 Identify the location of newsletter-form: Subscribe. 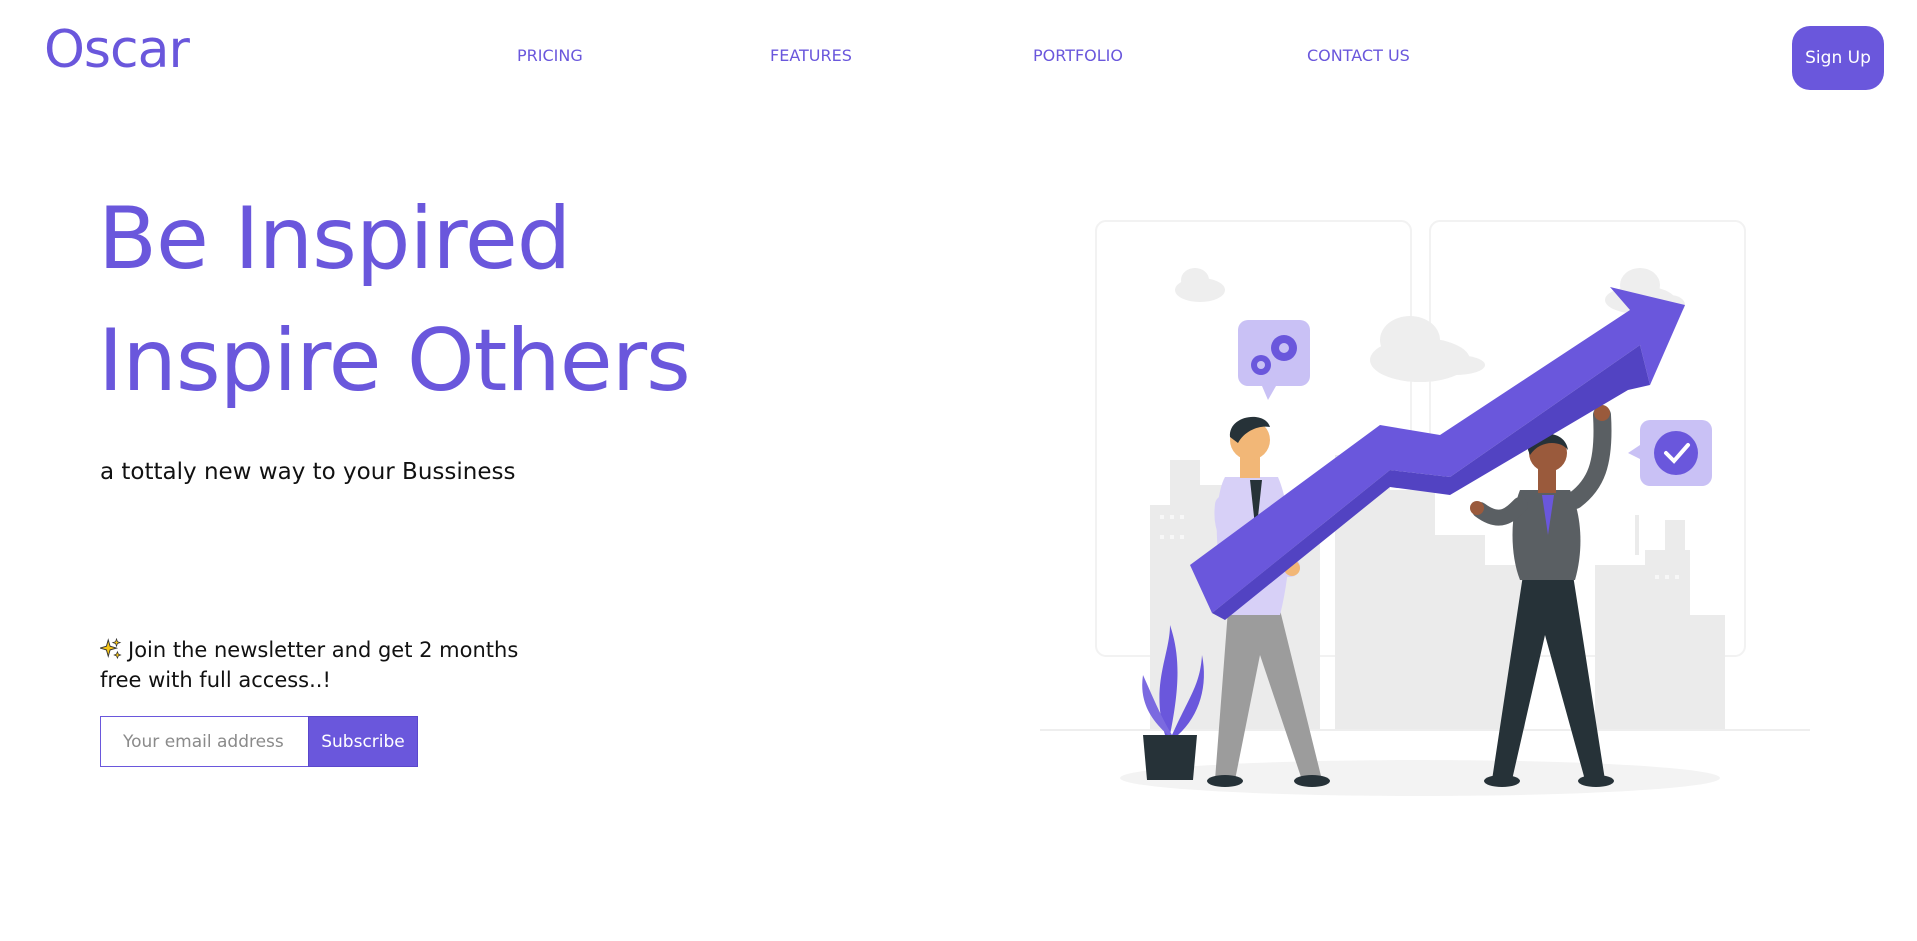
(259, 741).